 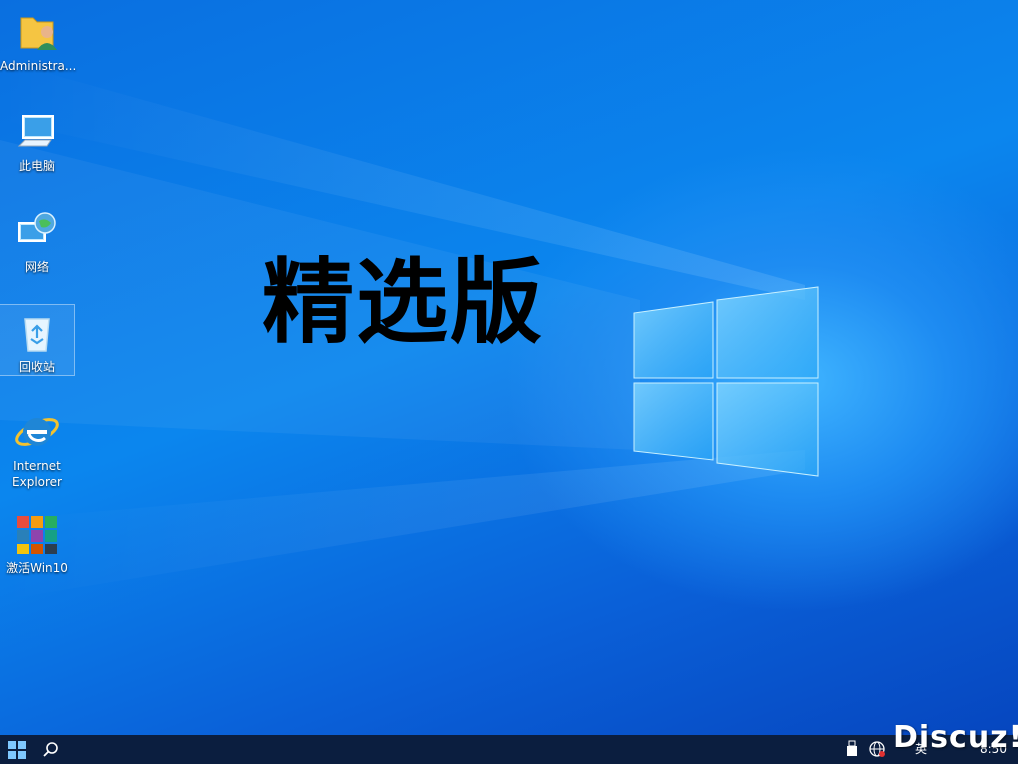 I want to click on desktop-icon-network: 网络, so click(x=37, y=240).